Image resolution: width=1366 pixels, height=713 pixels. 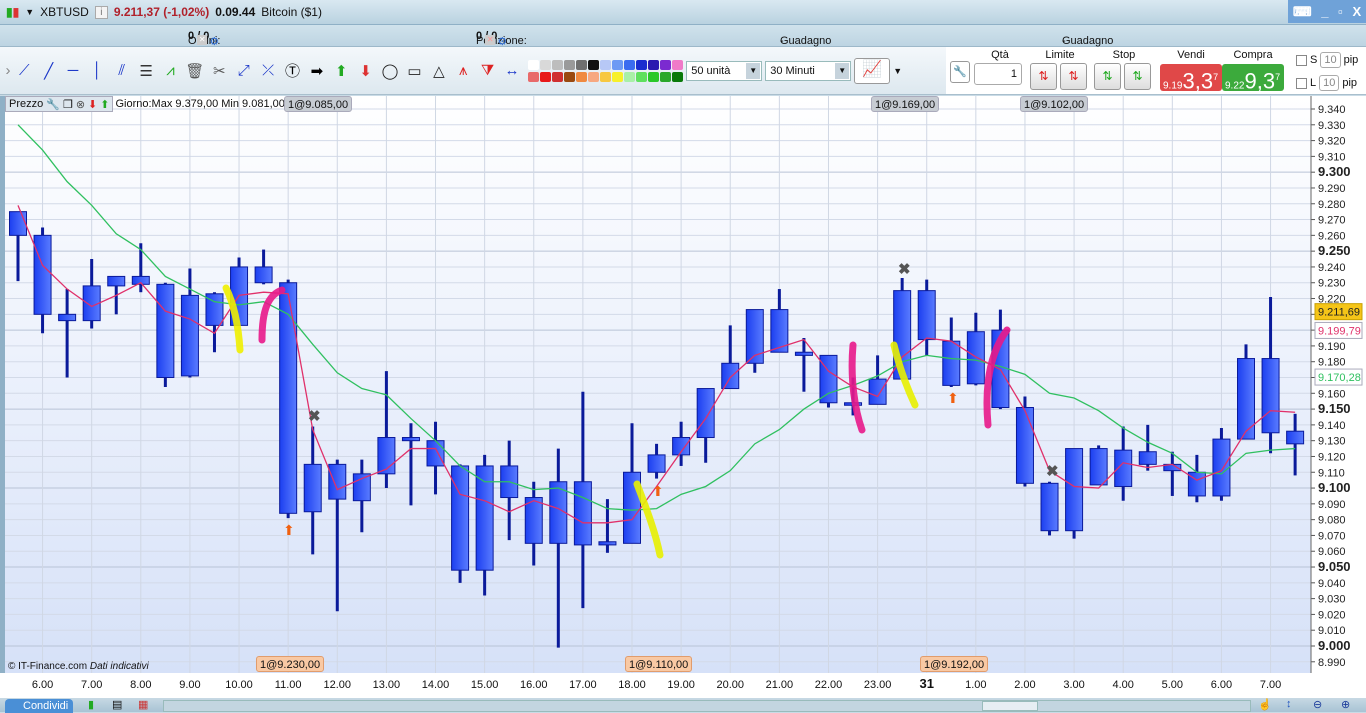 What do you see at coordinates (92, 104) in the screenshot?
I see `move-down-icon: ⬇` at bounding box center [92, 104].